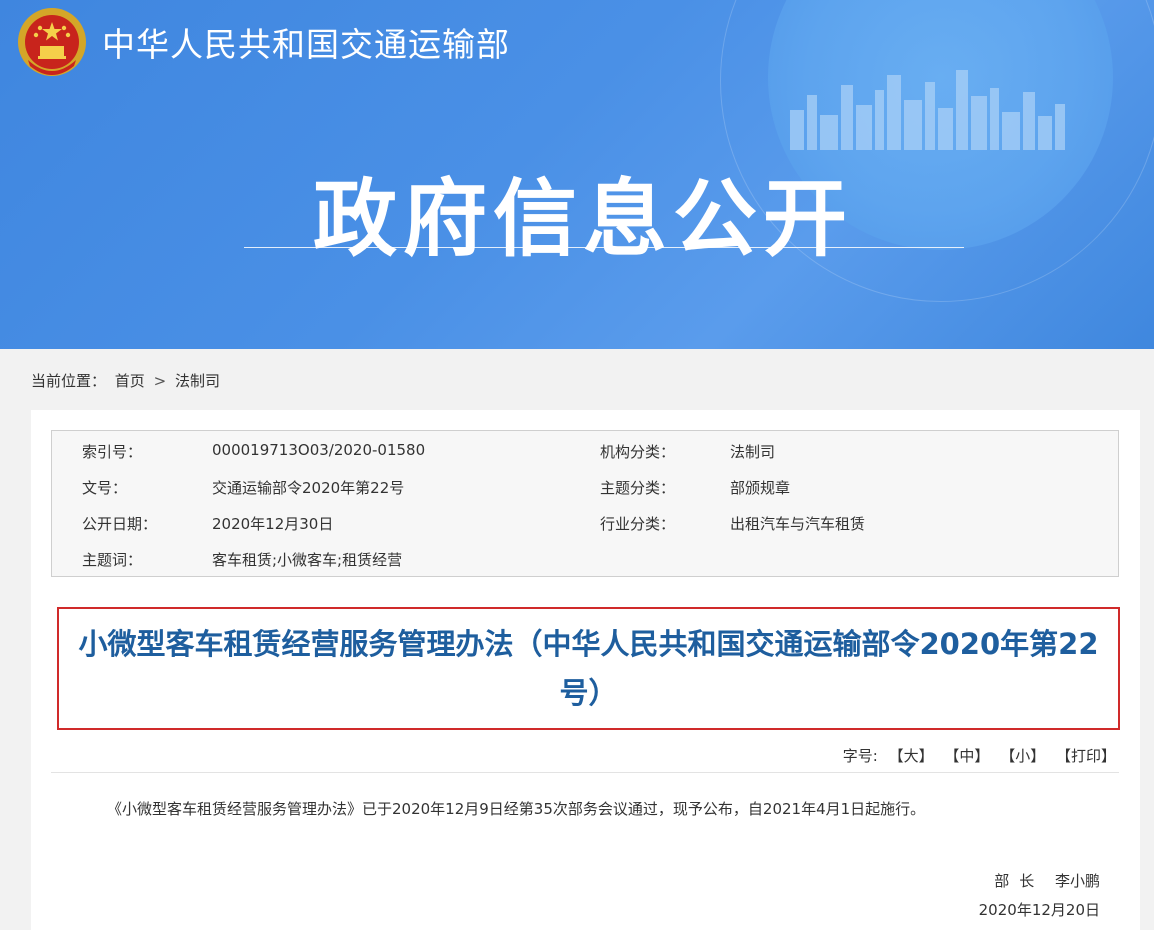 The image size is (1154, 930). What do you see at coordinates (760, 488) in the screenshot?
I see `topic-value: 部颁规章` at bounding box center [760, 488].